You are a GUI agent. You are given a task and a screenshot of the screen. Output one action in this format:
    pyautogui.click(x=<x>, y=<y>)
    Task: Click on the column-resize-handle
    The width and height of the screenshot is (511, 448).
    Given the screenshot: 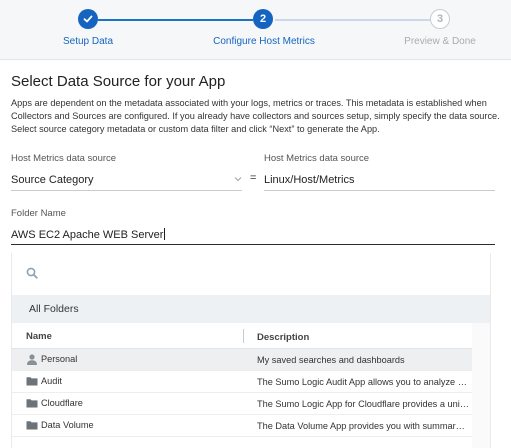 What is the action you would take?
    pyautogui.click(x=243, y=336)
    